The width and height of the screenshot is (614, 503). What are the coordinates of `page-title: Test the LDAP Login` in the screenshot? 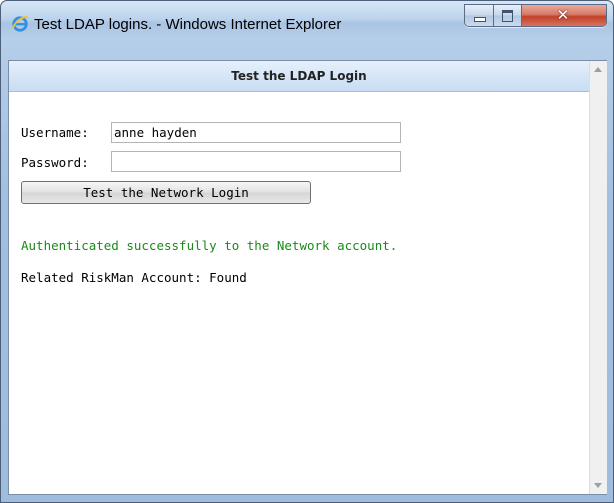 It's located at (299, 76).